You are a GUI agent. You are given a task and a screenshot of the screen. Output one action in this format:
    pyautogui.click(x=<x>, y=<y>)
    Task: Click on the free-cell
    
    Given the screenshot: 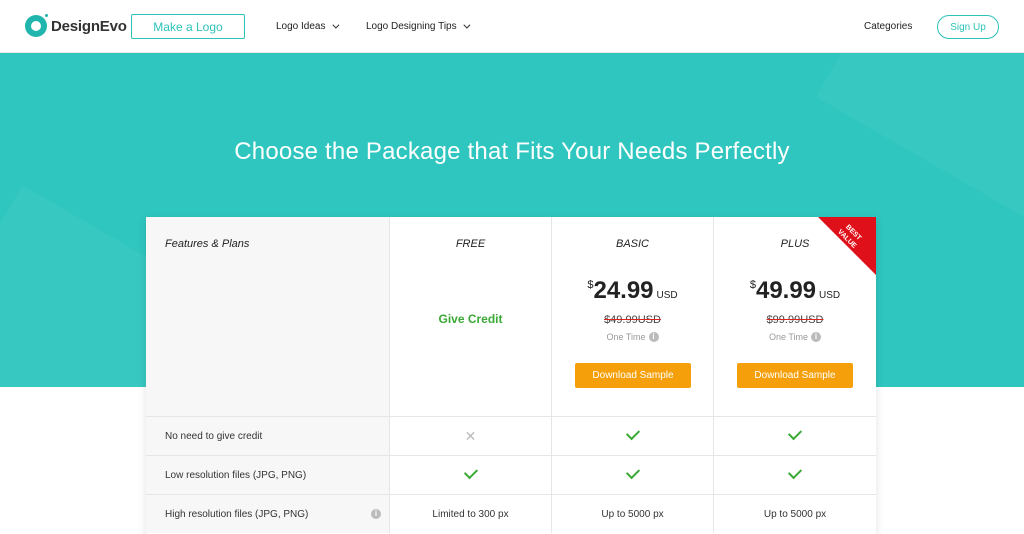 What is the action you would take?
    pyautogui.click(x=471, y=475)
    